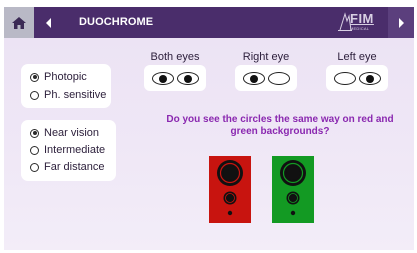 This screenshot has width=417, height=253. What do you see at coordinates (357, 78) in the screenshot?
I see `left-eye-button` at bounding box center [357, 78].